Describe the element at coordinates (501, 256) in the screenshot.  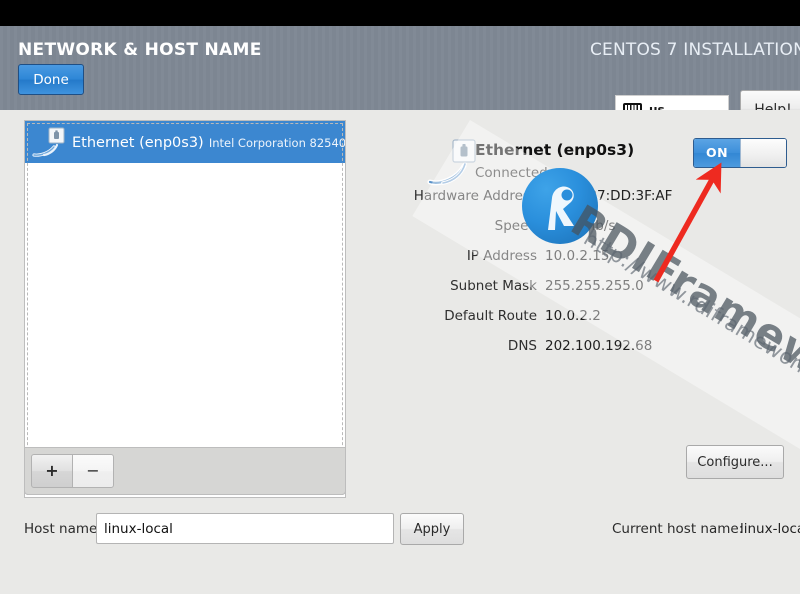
I see `property-label: IP Address` at that location.